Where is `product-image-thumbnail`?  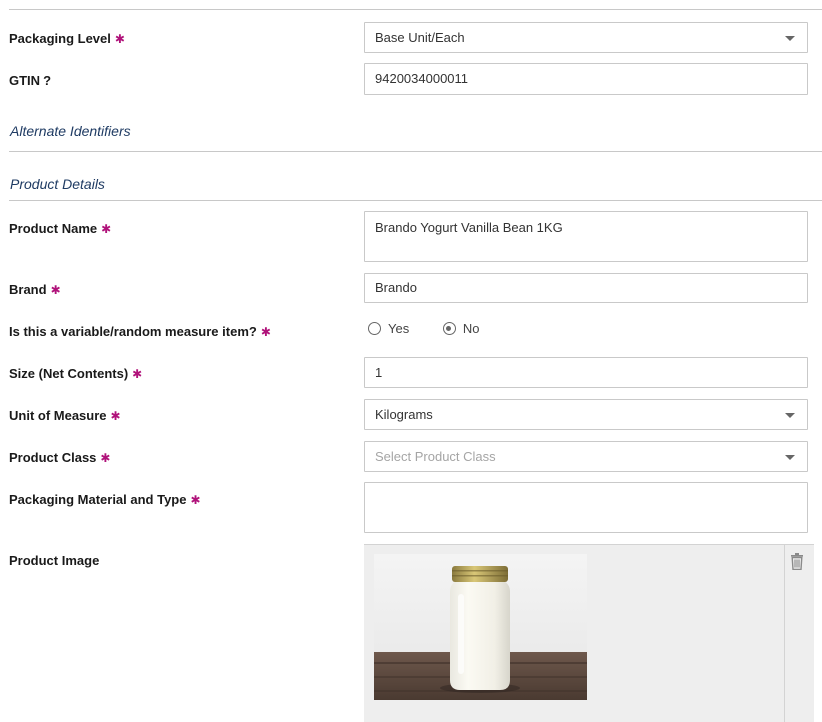
product-image-thumbnail is located at coordinates (480, 627).